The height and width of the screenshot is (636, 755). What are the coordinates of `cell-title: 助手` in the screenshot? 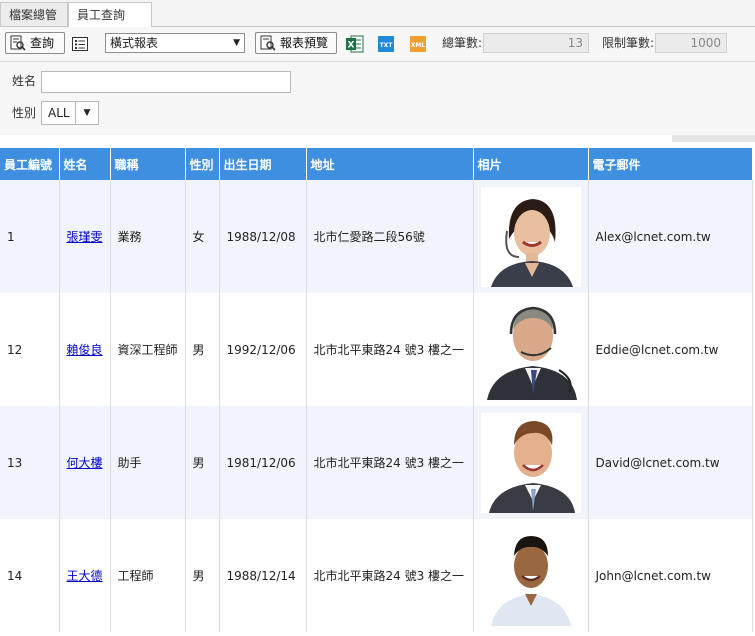 It's located at (148, 462).